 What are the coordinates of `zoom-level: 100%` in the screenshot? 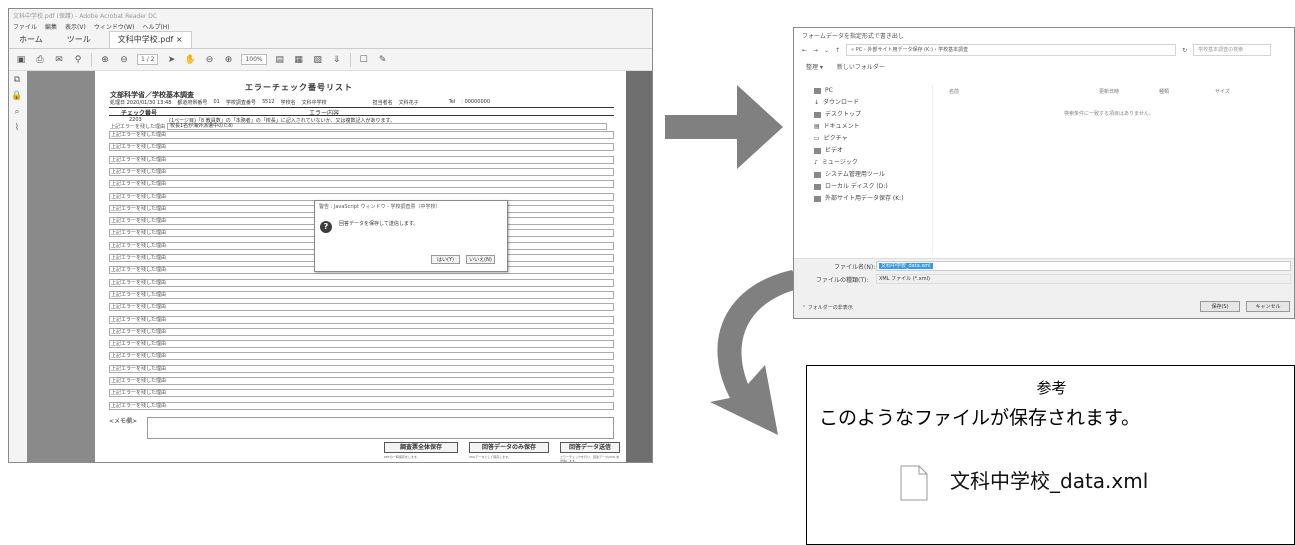 It's located at (254, 59).